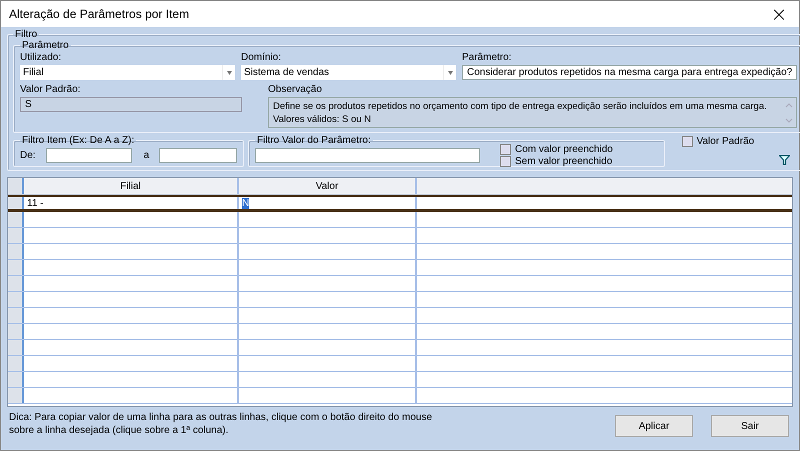 The height and width of the screenshot is (451, 800). Describe the element at coordinates (127, 72) in the screenshot. I see `dropdown: Filial` at that location.